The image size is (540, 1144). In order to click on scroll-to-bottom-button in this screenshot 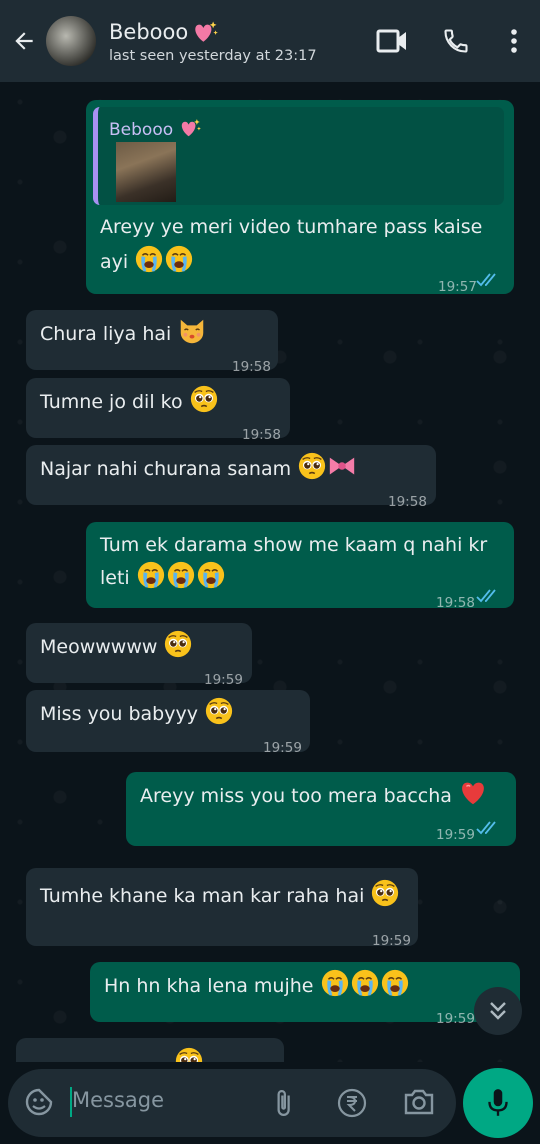, I will do `click(498, 1011)`.